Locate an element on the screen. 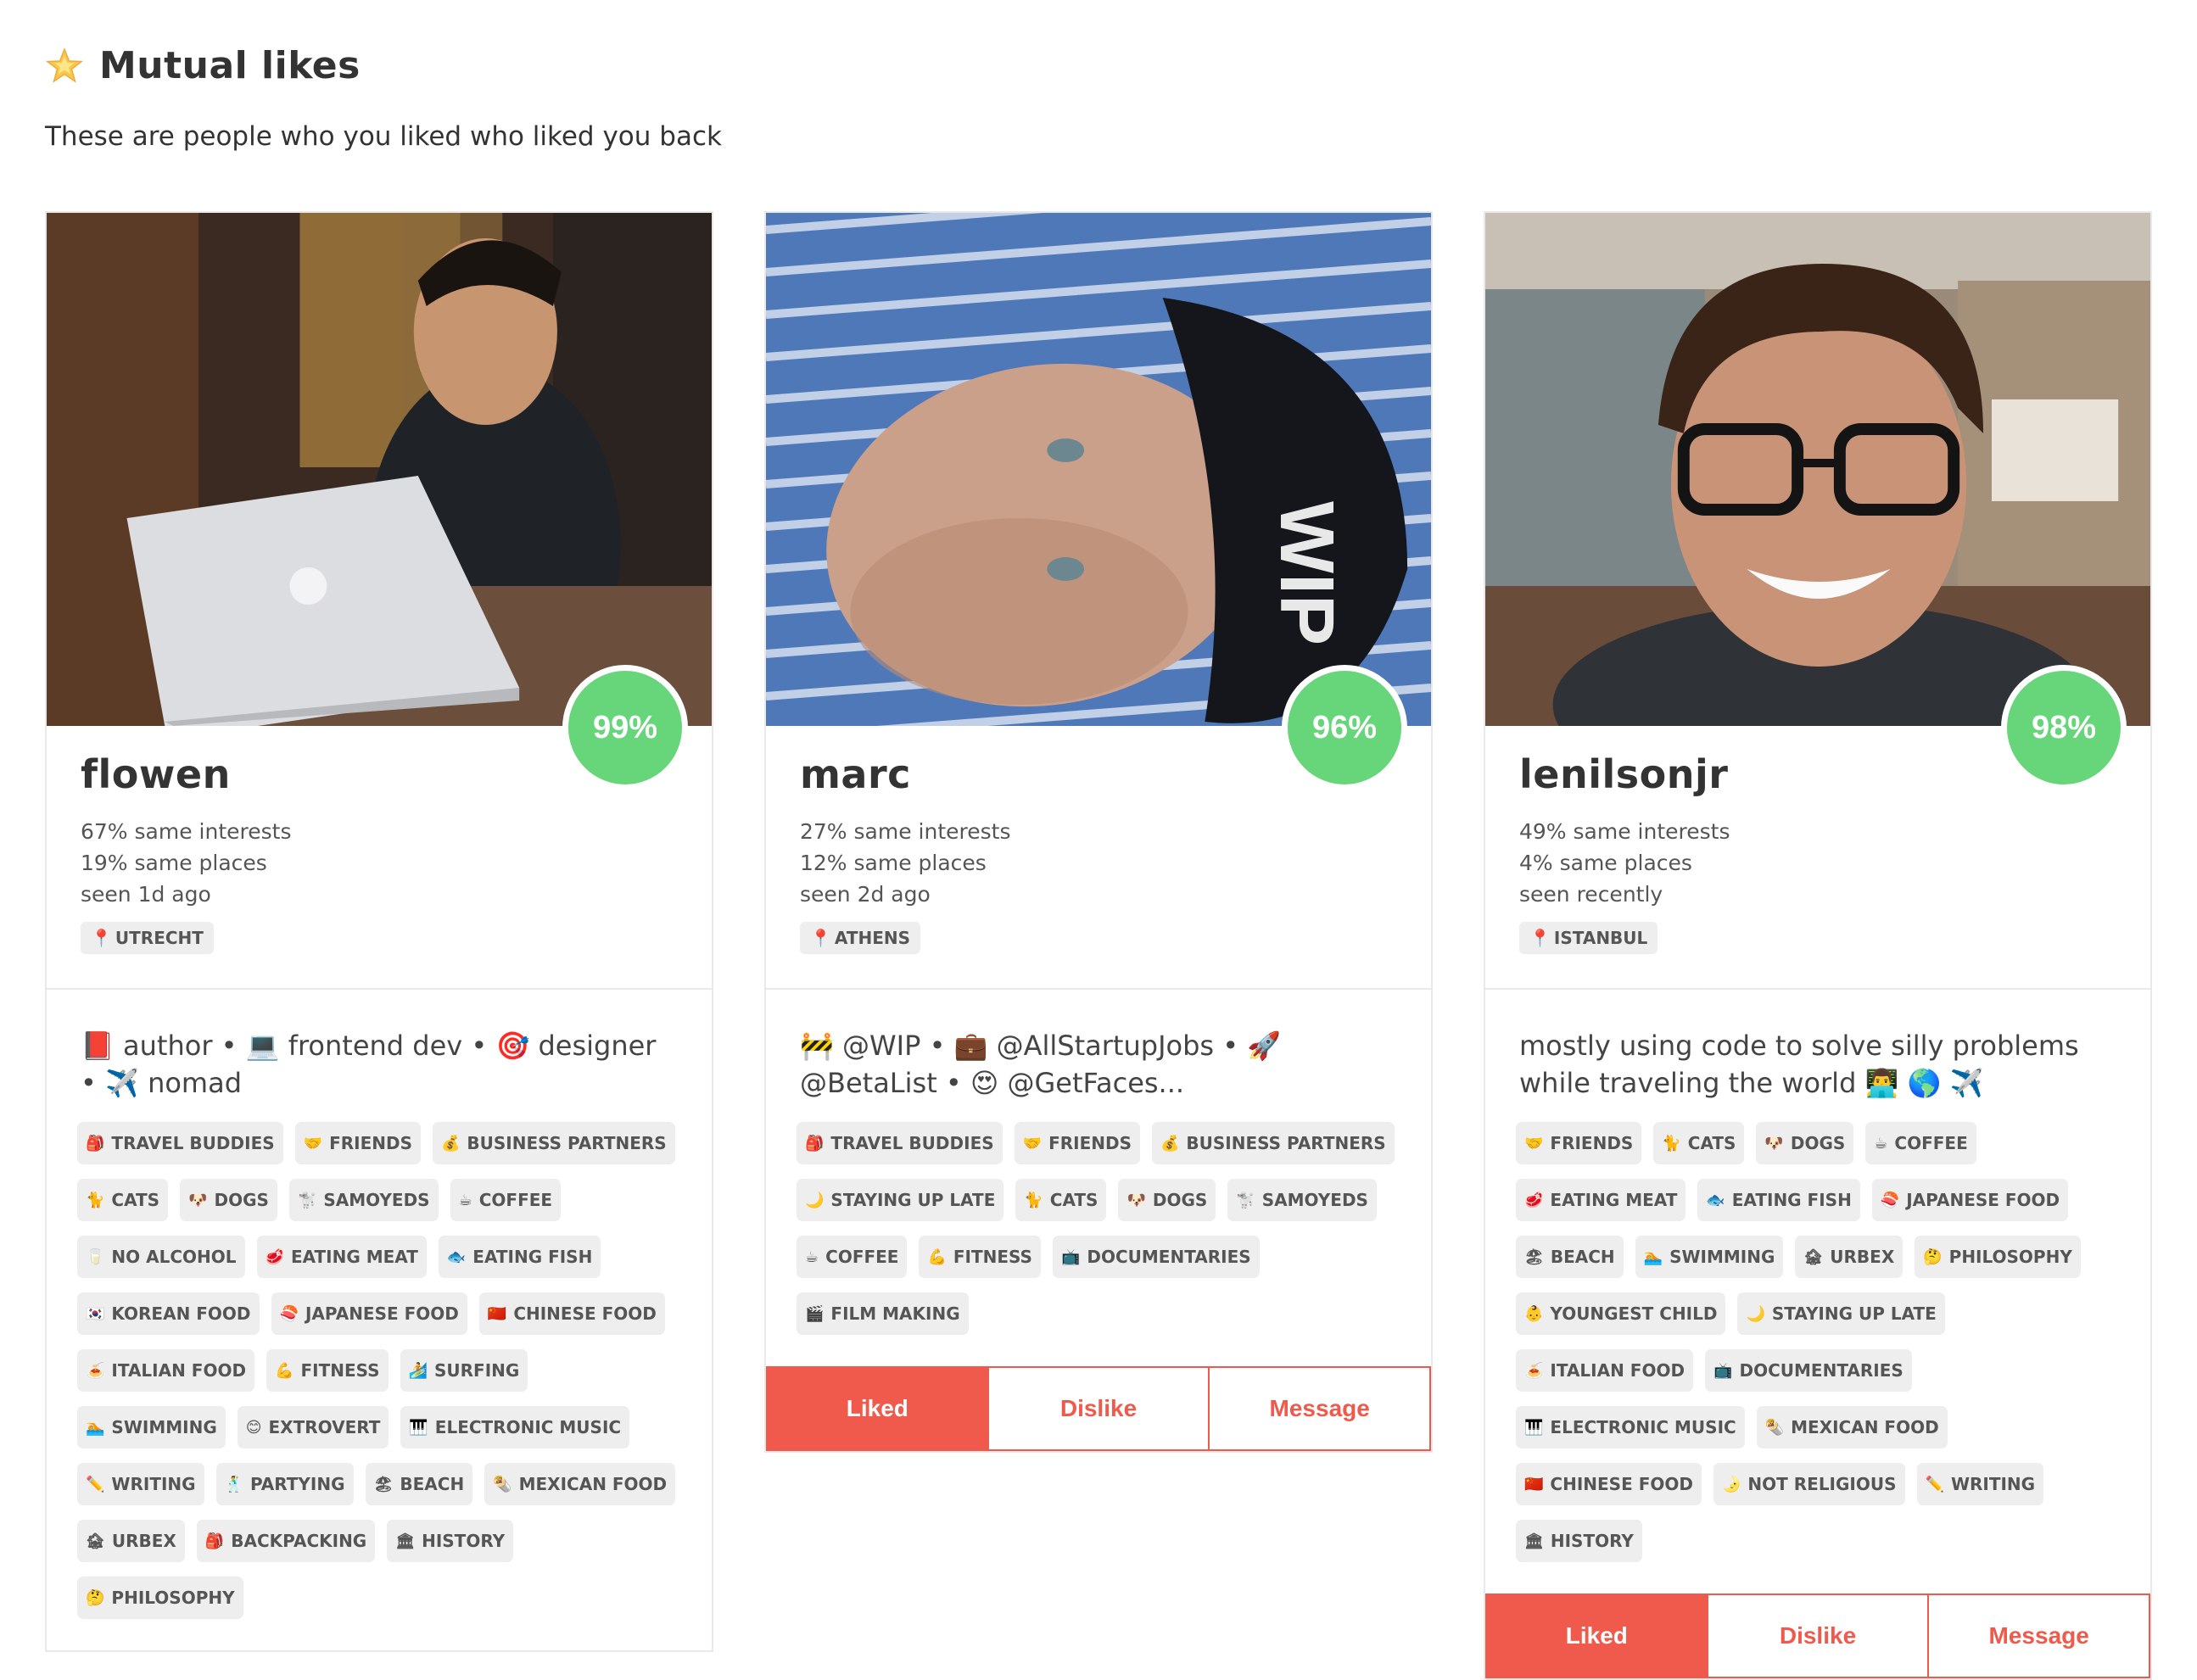 The height and width of the screenshot is (1680, 2197). interest-tag: 🎒 BACKPACKING is located at coordinates (286, 1541).